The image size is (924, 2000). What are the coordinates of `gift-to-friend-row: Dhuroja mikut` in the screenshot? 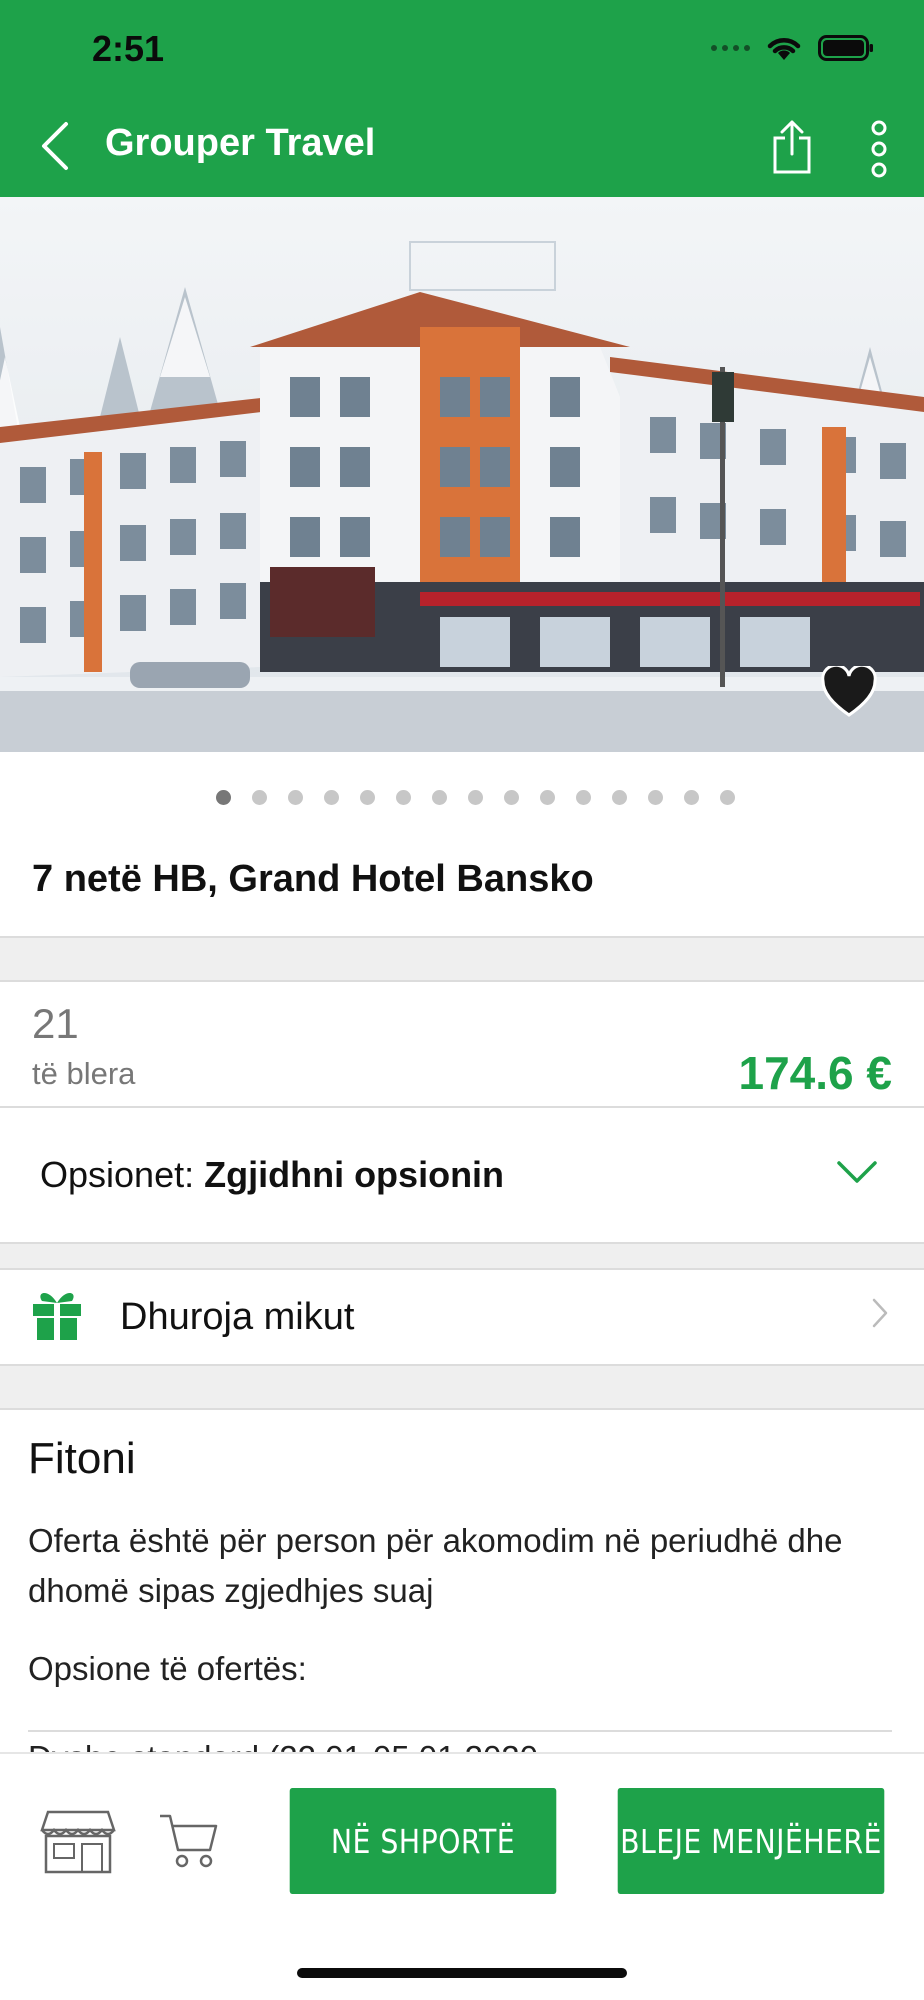 It's located at (462, 1316).